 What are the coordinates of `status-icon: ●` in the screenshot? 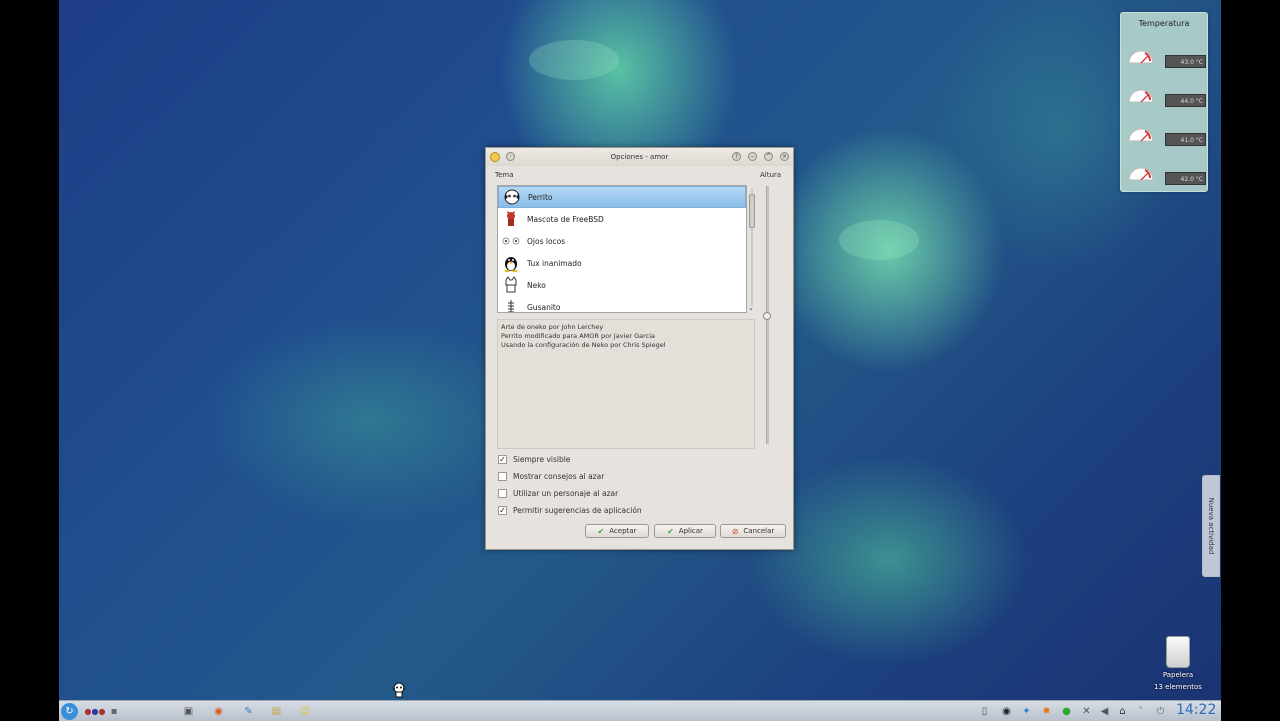 It's located at (1066, 711).